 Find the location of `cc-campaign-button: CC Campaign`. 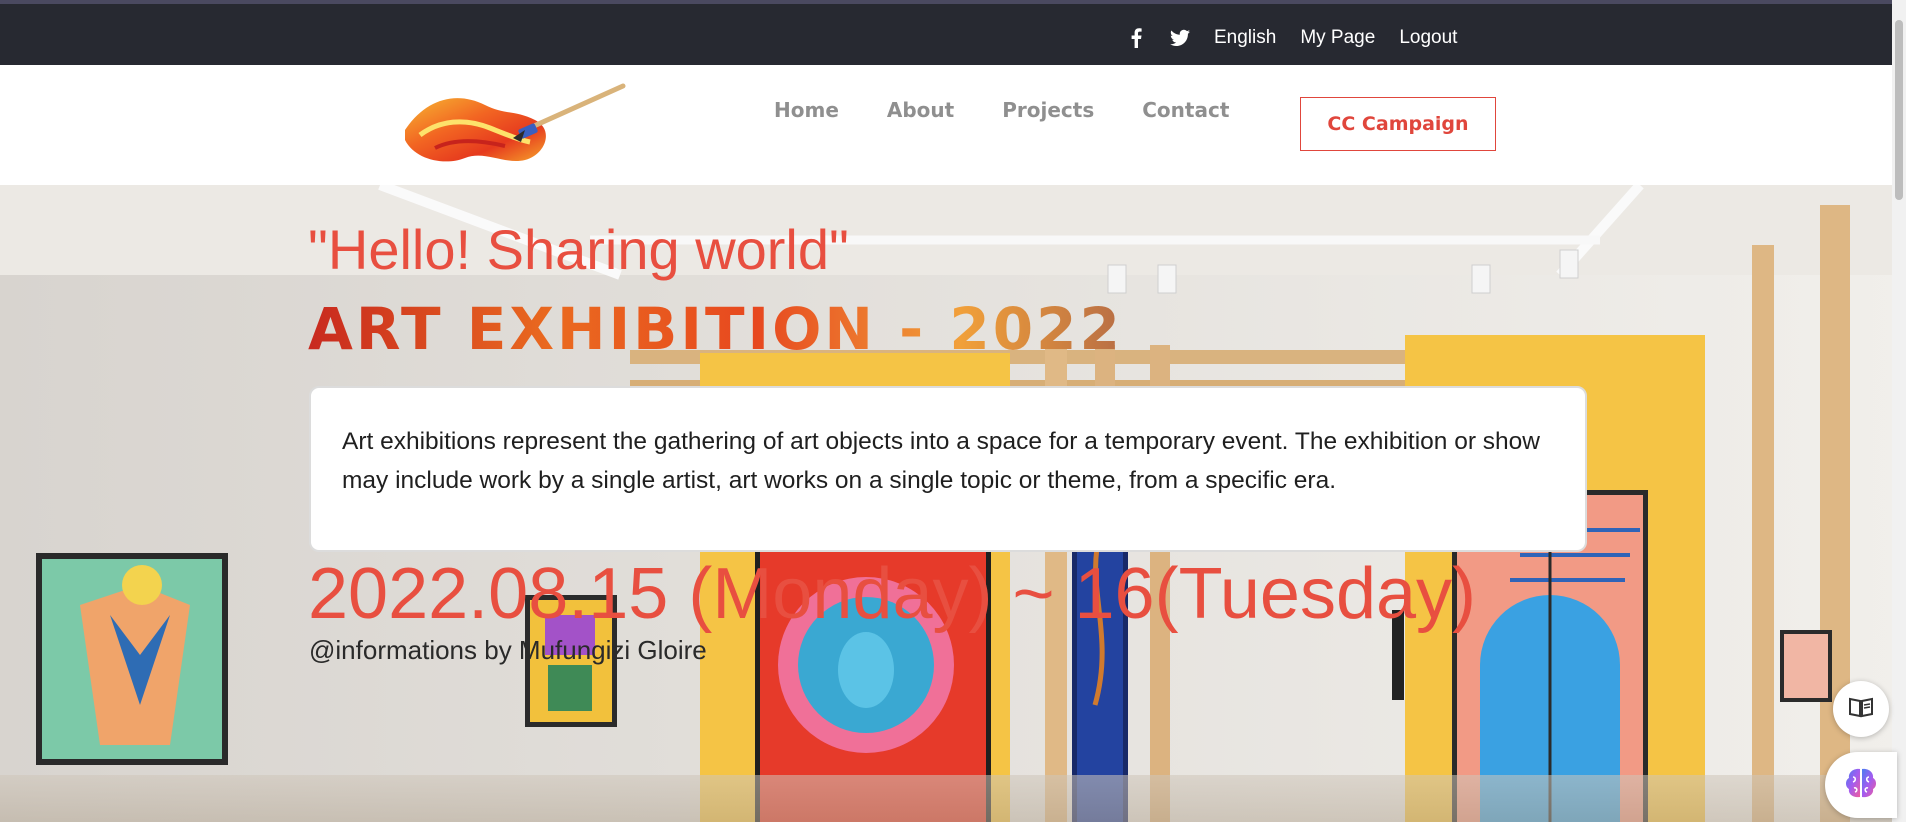

cc-campaign-button: CC Campaign is located at coordinates (1398, 124).